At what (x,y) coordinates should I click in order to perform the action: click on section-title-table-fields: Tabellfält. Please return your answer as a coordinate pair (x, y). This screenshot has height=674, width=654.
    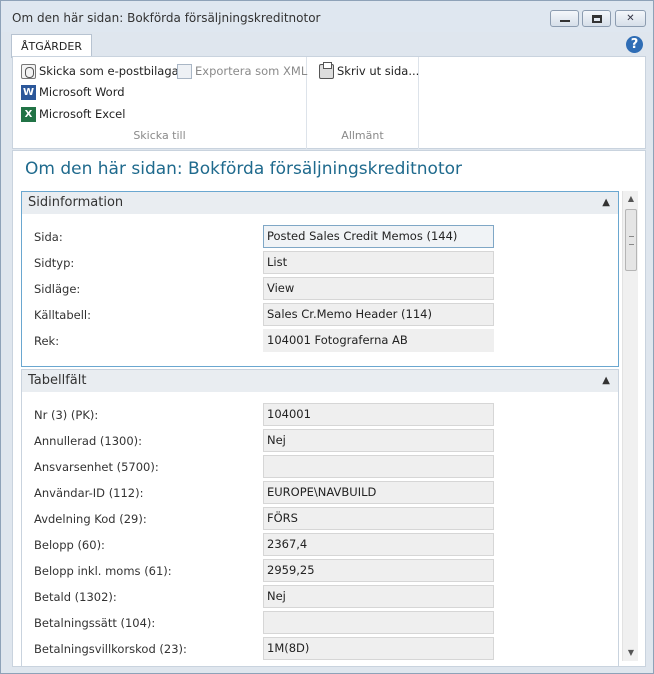
    Looking at the image, I should click on (57, 380).